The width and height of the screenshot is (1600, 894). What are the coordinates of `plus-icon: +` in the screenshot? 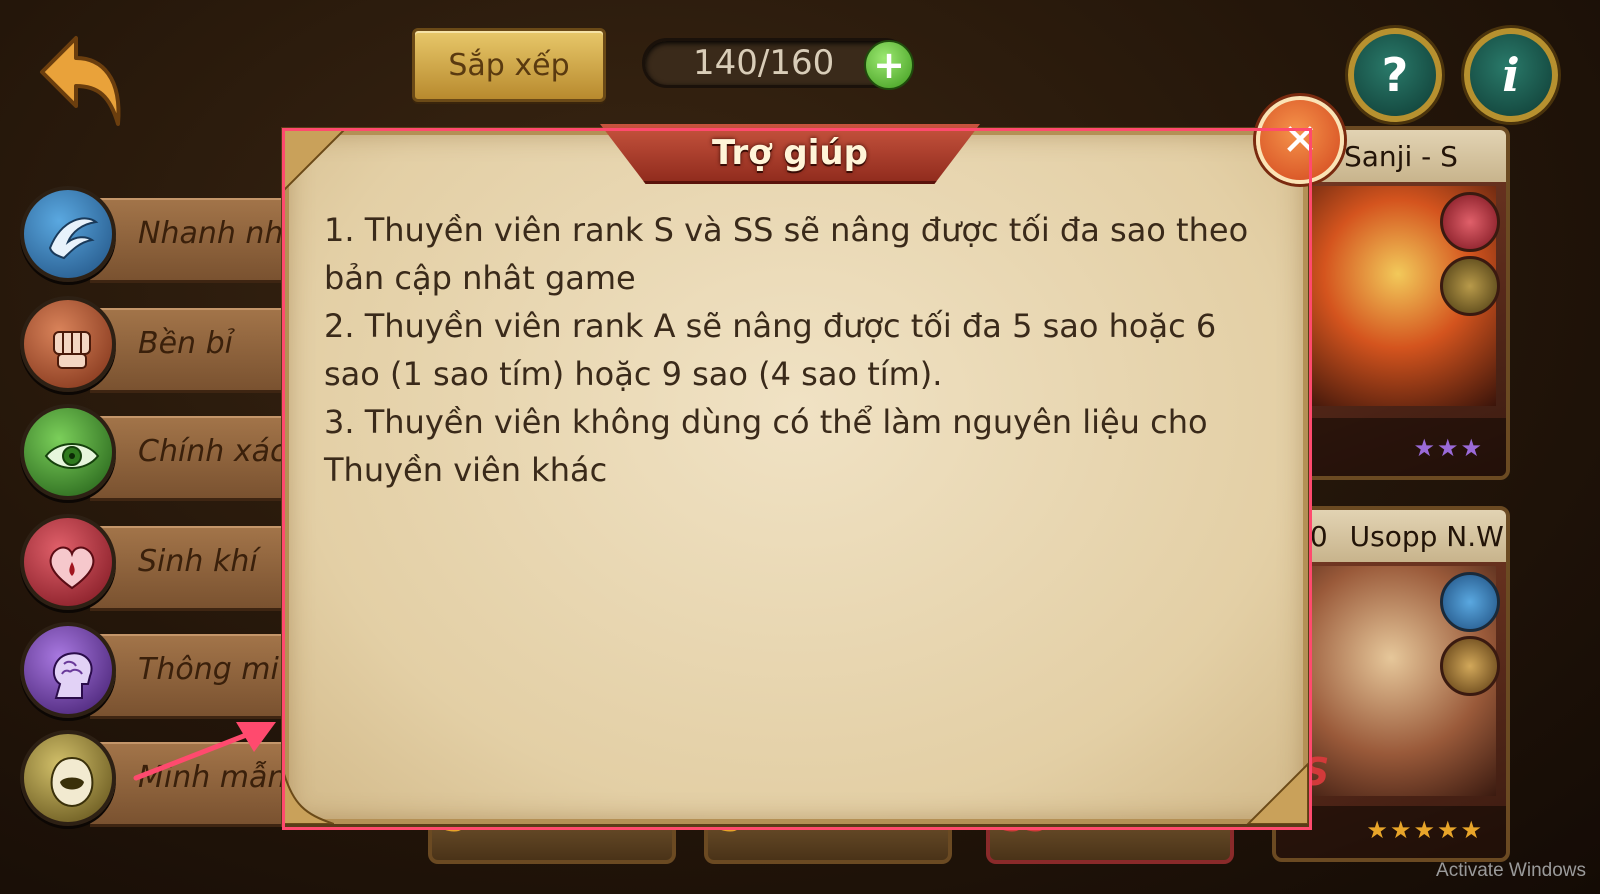 It's located at (889, 65).